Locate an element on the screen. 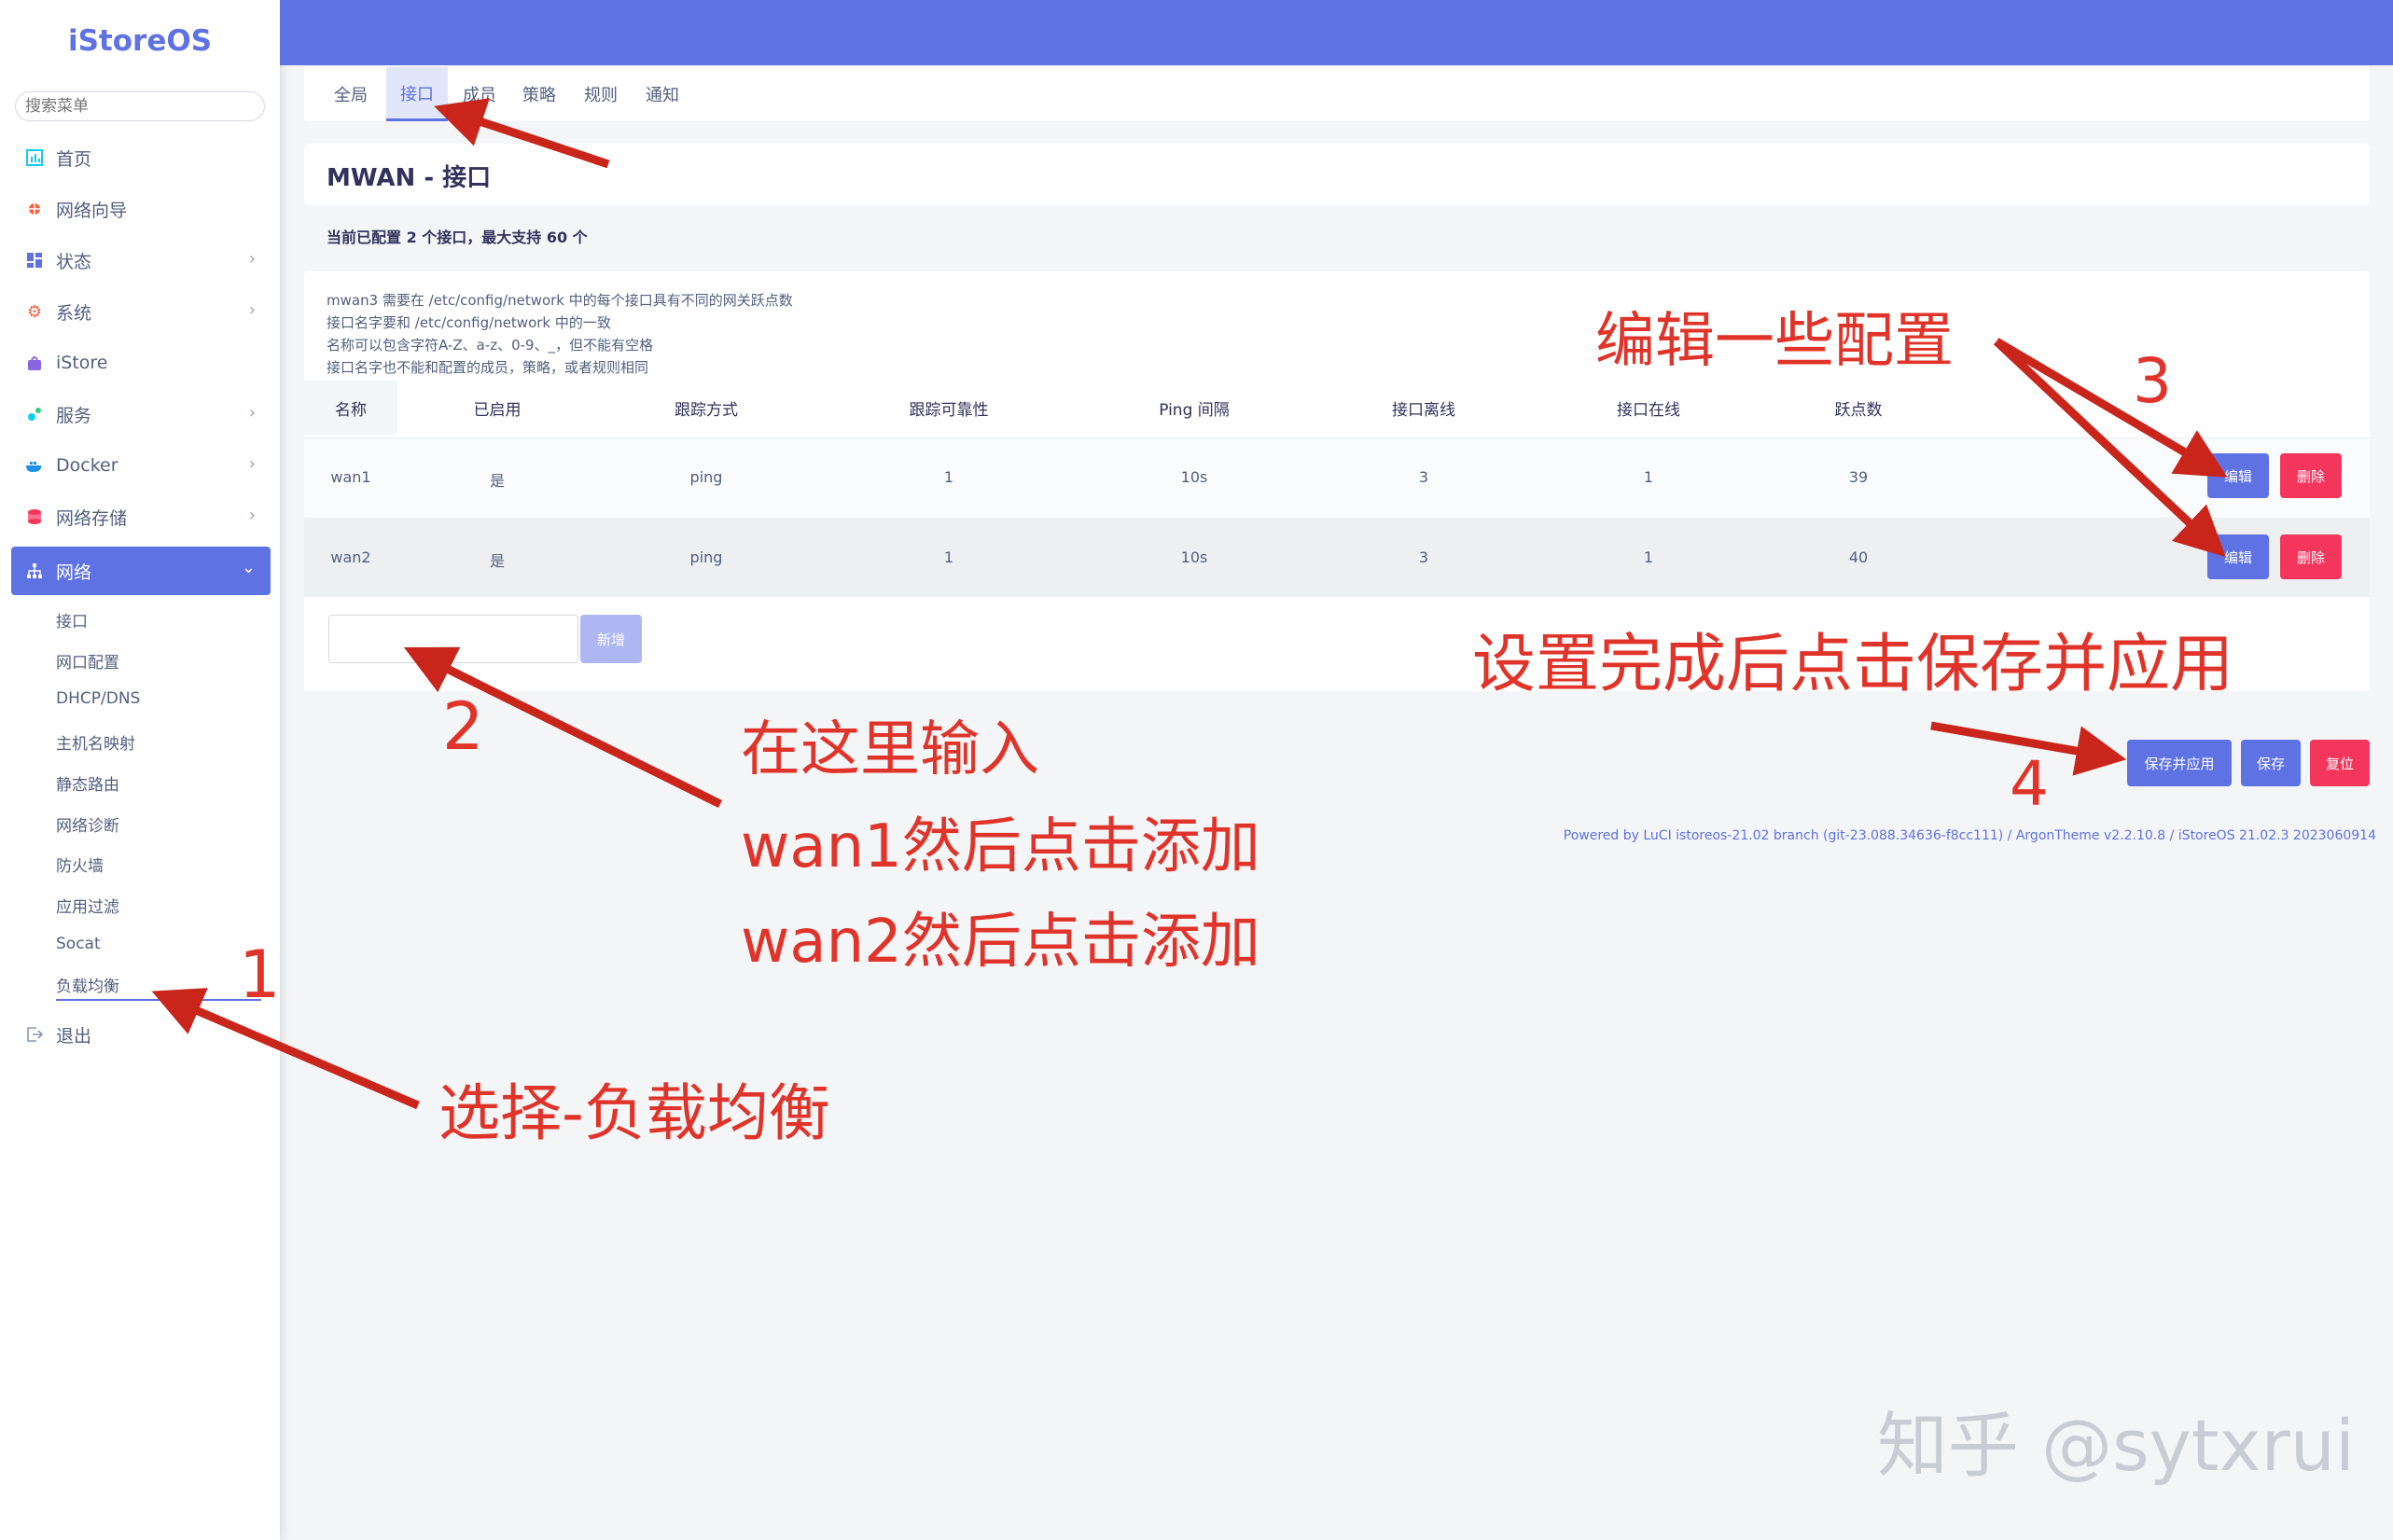 Image resolution: width=2393 pixels, height=1540 pixels. annotation-number-1: 1 is located at coordinates (260, 975).